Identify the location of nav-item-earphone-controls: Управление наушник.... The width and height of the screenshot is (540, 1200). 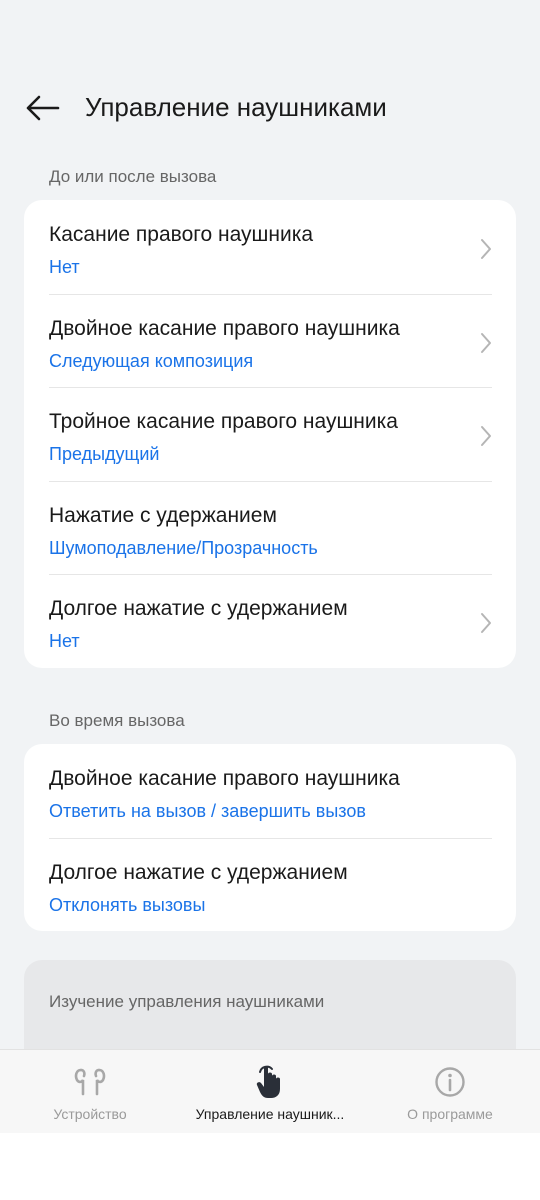
(270, 1091).